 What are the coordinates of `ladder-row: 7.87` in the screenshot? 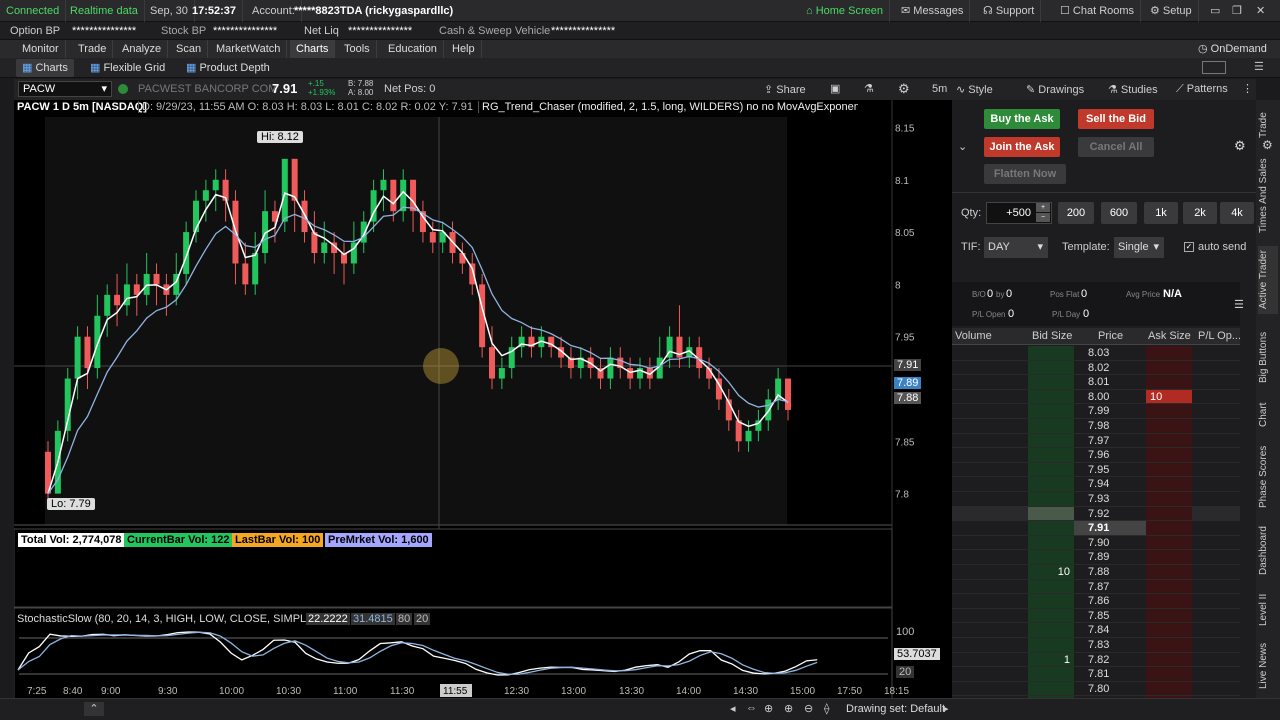 It's located at (1096, 587).